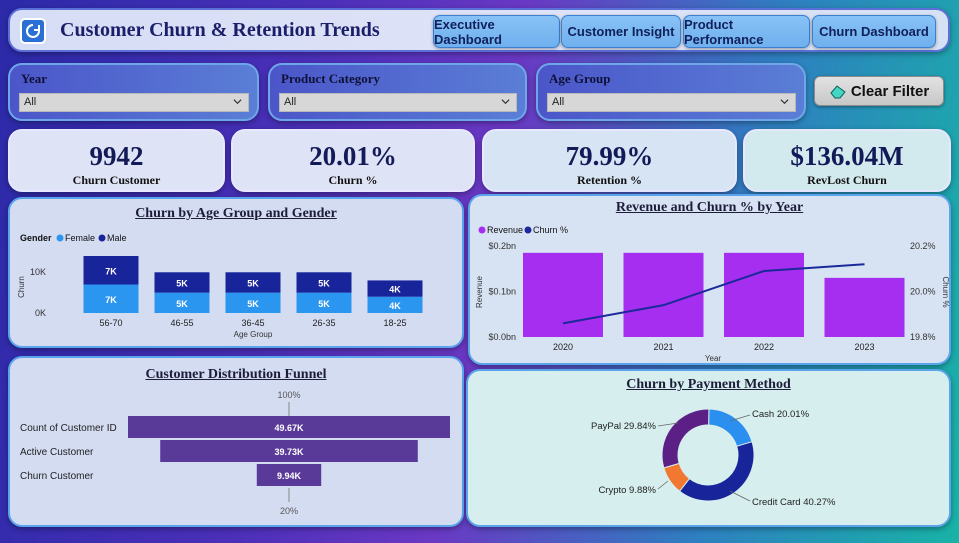 The width and height of the screenshot is (959, 543). I want to click on y-tick-label: $0.1bn, so click(502, 292).